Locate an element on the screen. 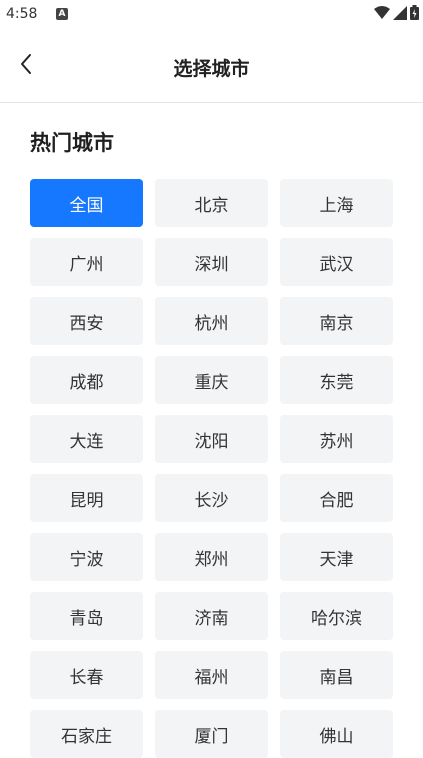 This screenshot has height=758, width=423. city-option: 杭州 is located at coordinates (211, 321).